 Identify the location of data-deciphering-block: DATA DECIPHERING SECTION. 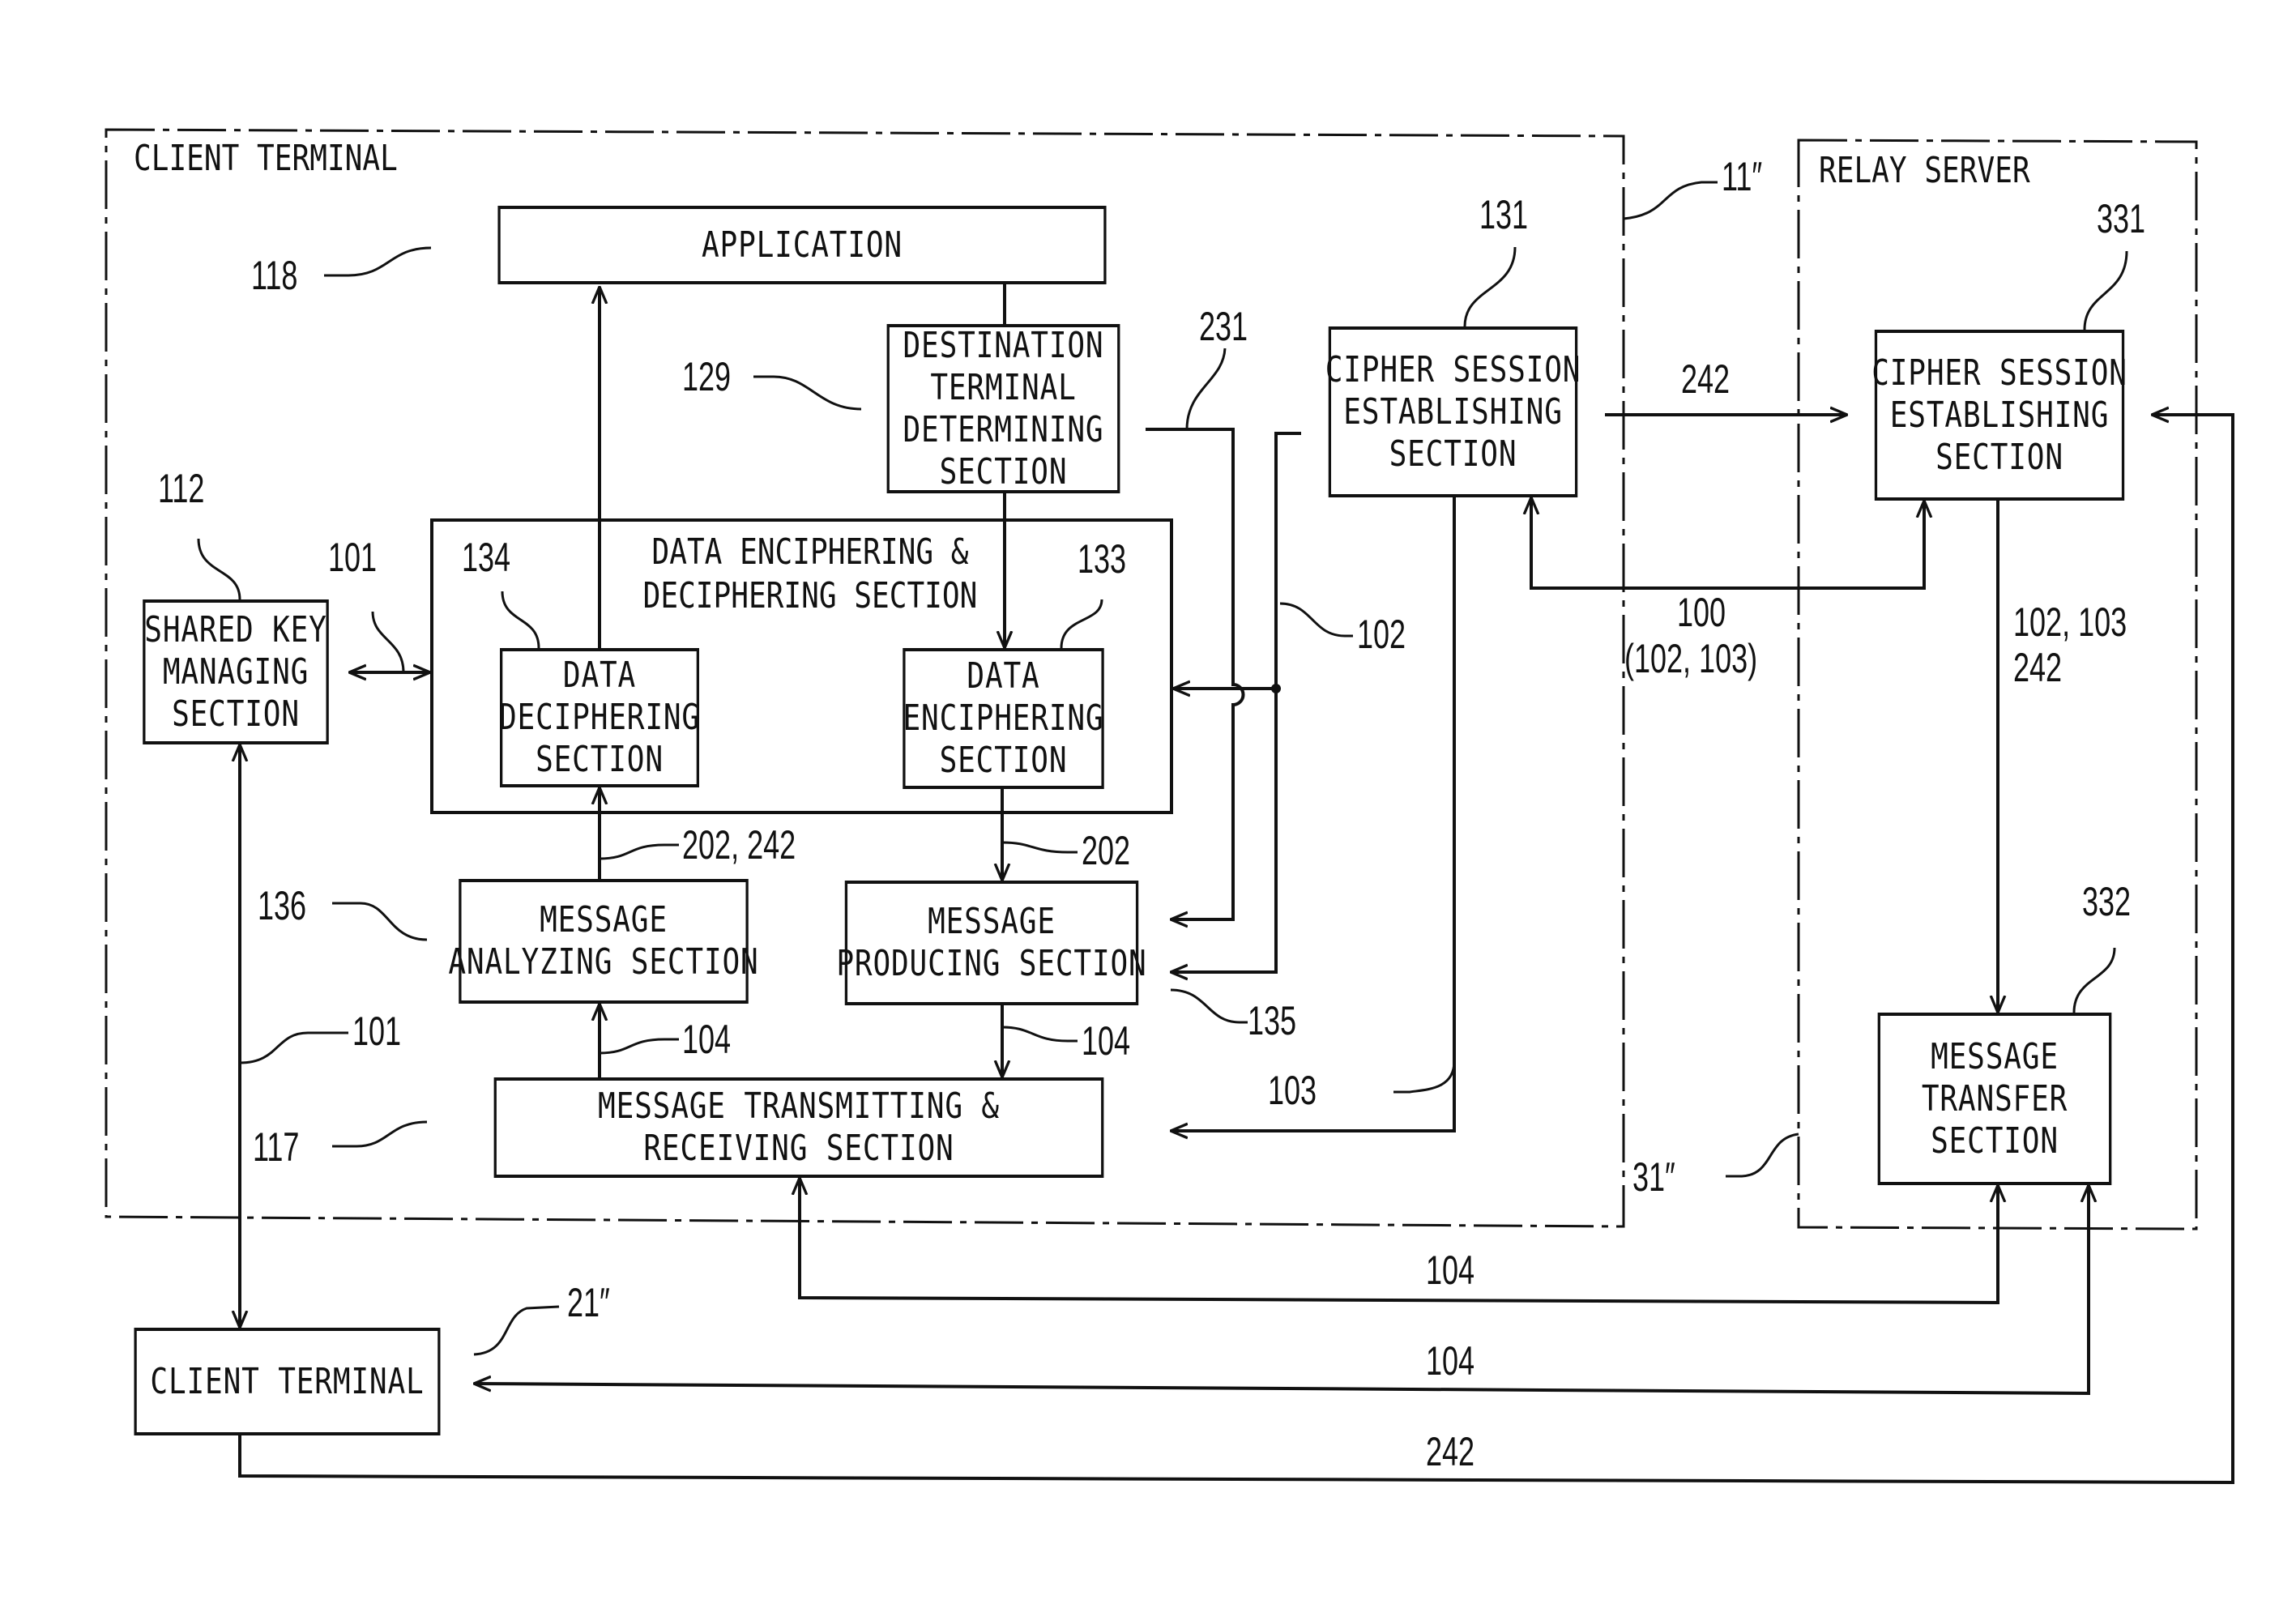
(599, 717).